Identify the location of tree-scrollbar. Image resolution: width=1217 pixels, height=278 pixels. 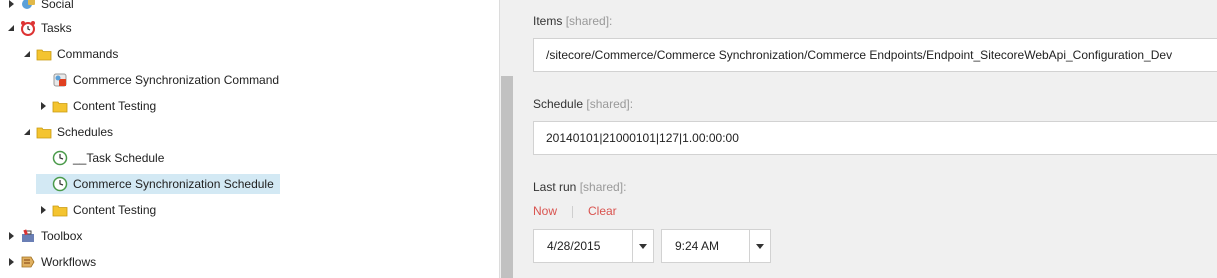
(506, 139).